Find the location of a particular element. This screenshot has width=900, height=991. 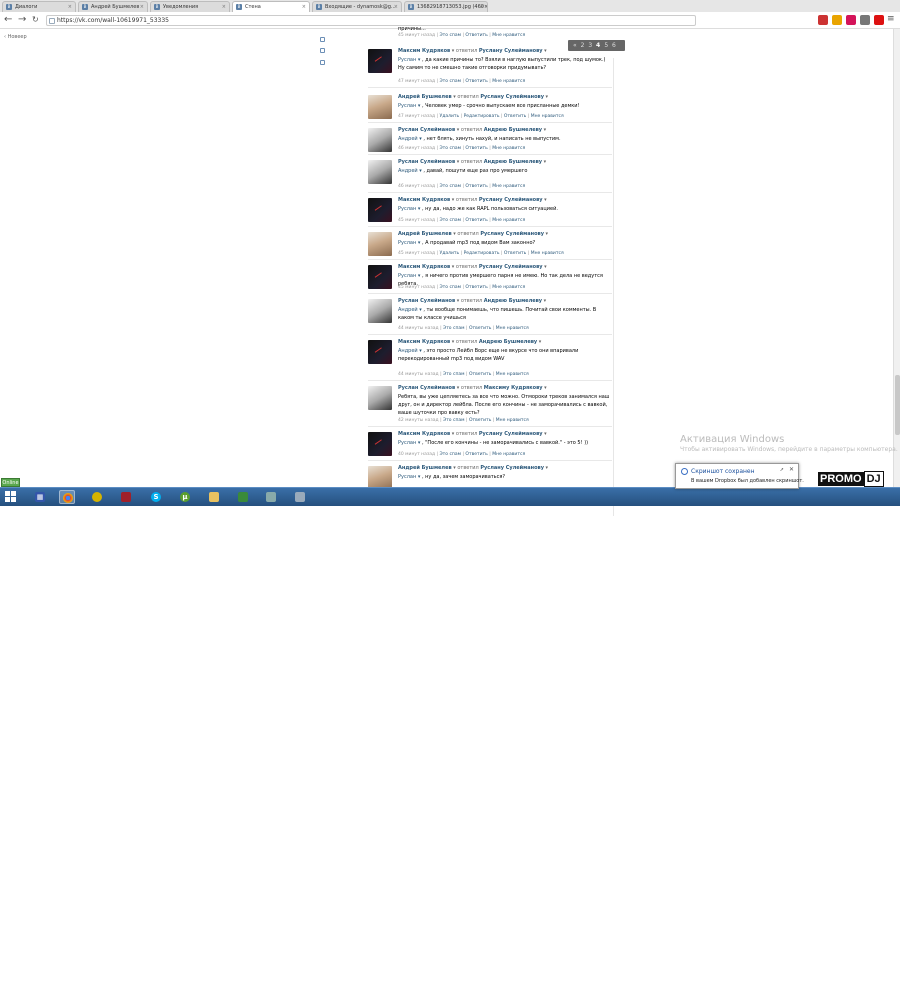

taskbar-chrome-icon is located at coordinates (67, 497).